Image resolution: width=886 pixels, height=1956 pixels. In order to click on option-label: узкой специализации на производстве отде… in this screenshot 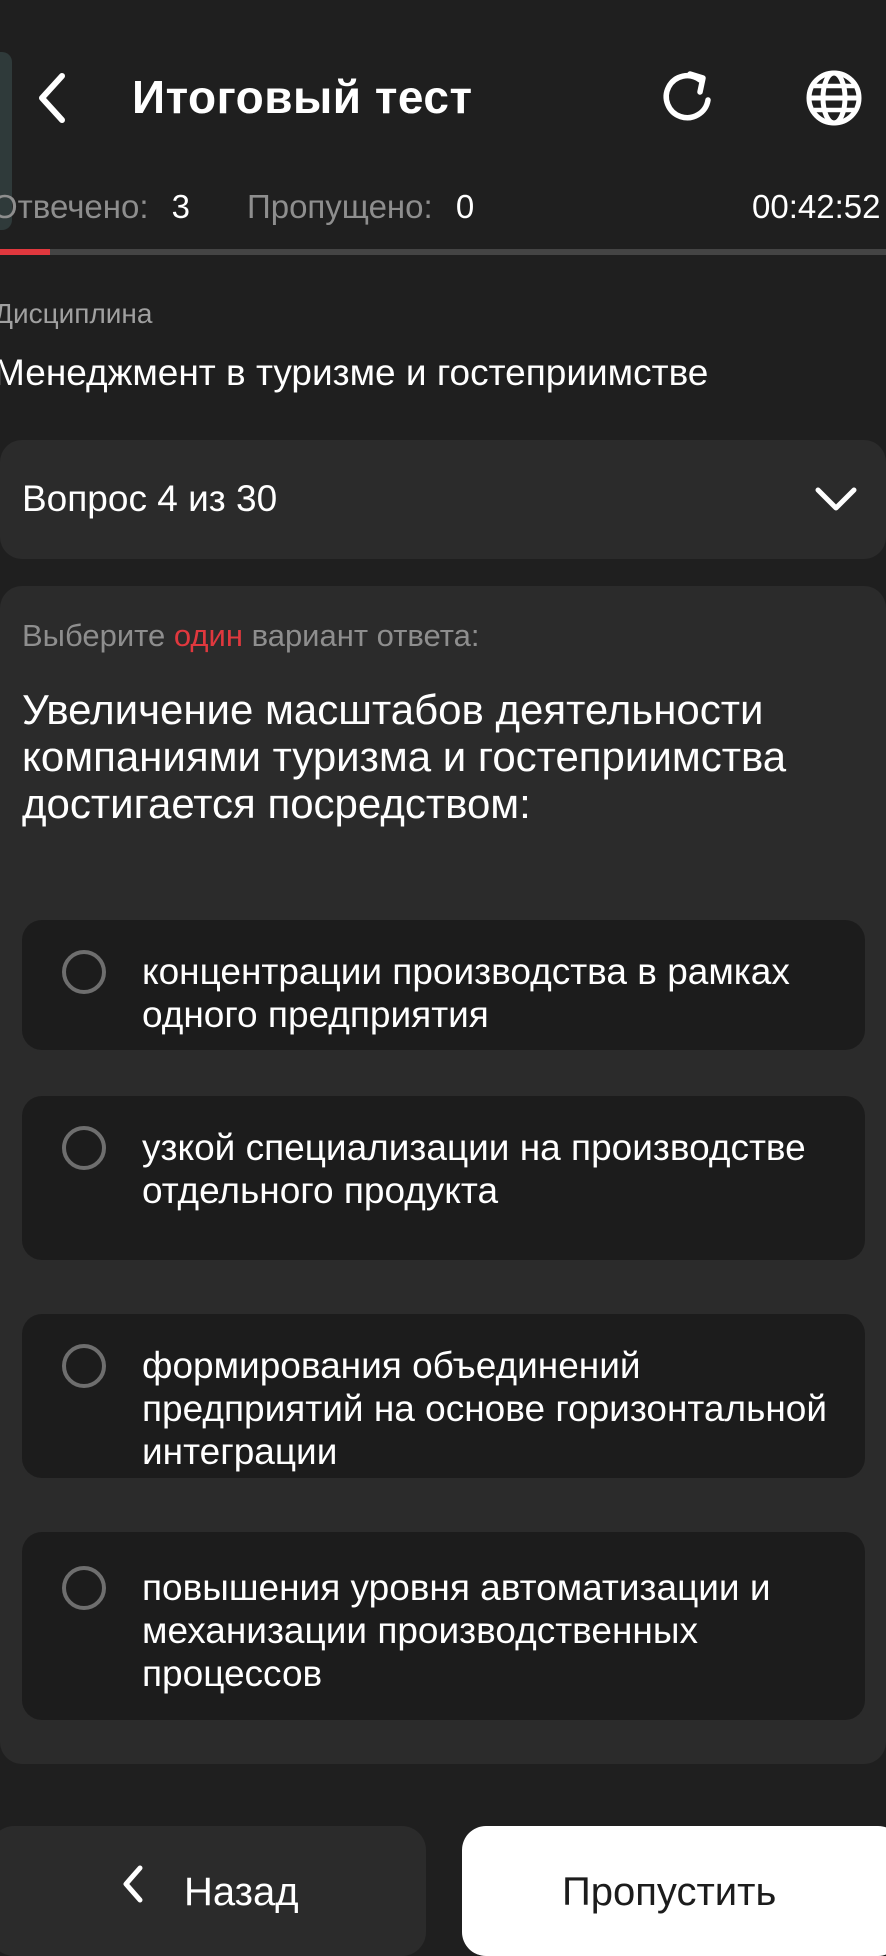, I will do `click(474, 1169)`.